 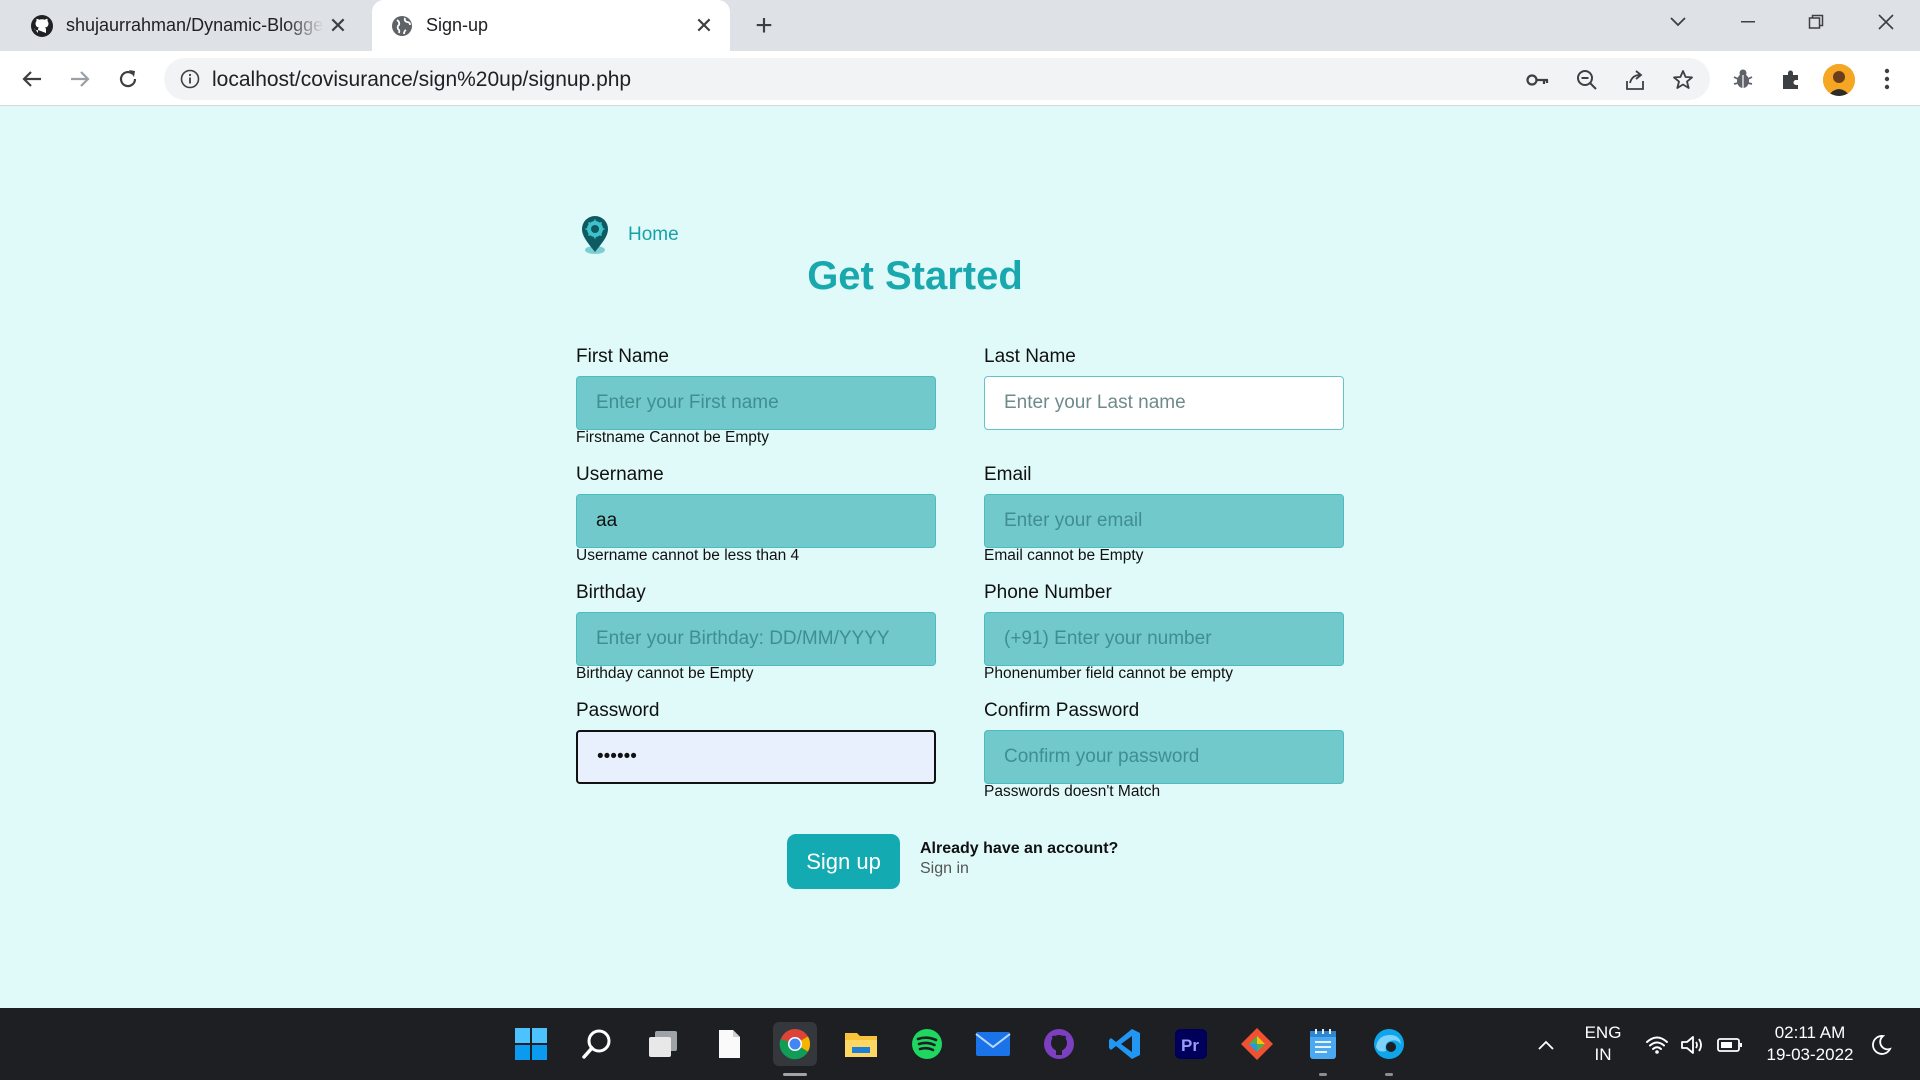 What do you see at coordinates (993, 1044) in the screenshot?
I see `mail-icon` at bounding box center [993, 1044].